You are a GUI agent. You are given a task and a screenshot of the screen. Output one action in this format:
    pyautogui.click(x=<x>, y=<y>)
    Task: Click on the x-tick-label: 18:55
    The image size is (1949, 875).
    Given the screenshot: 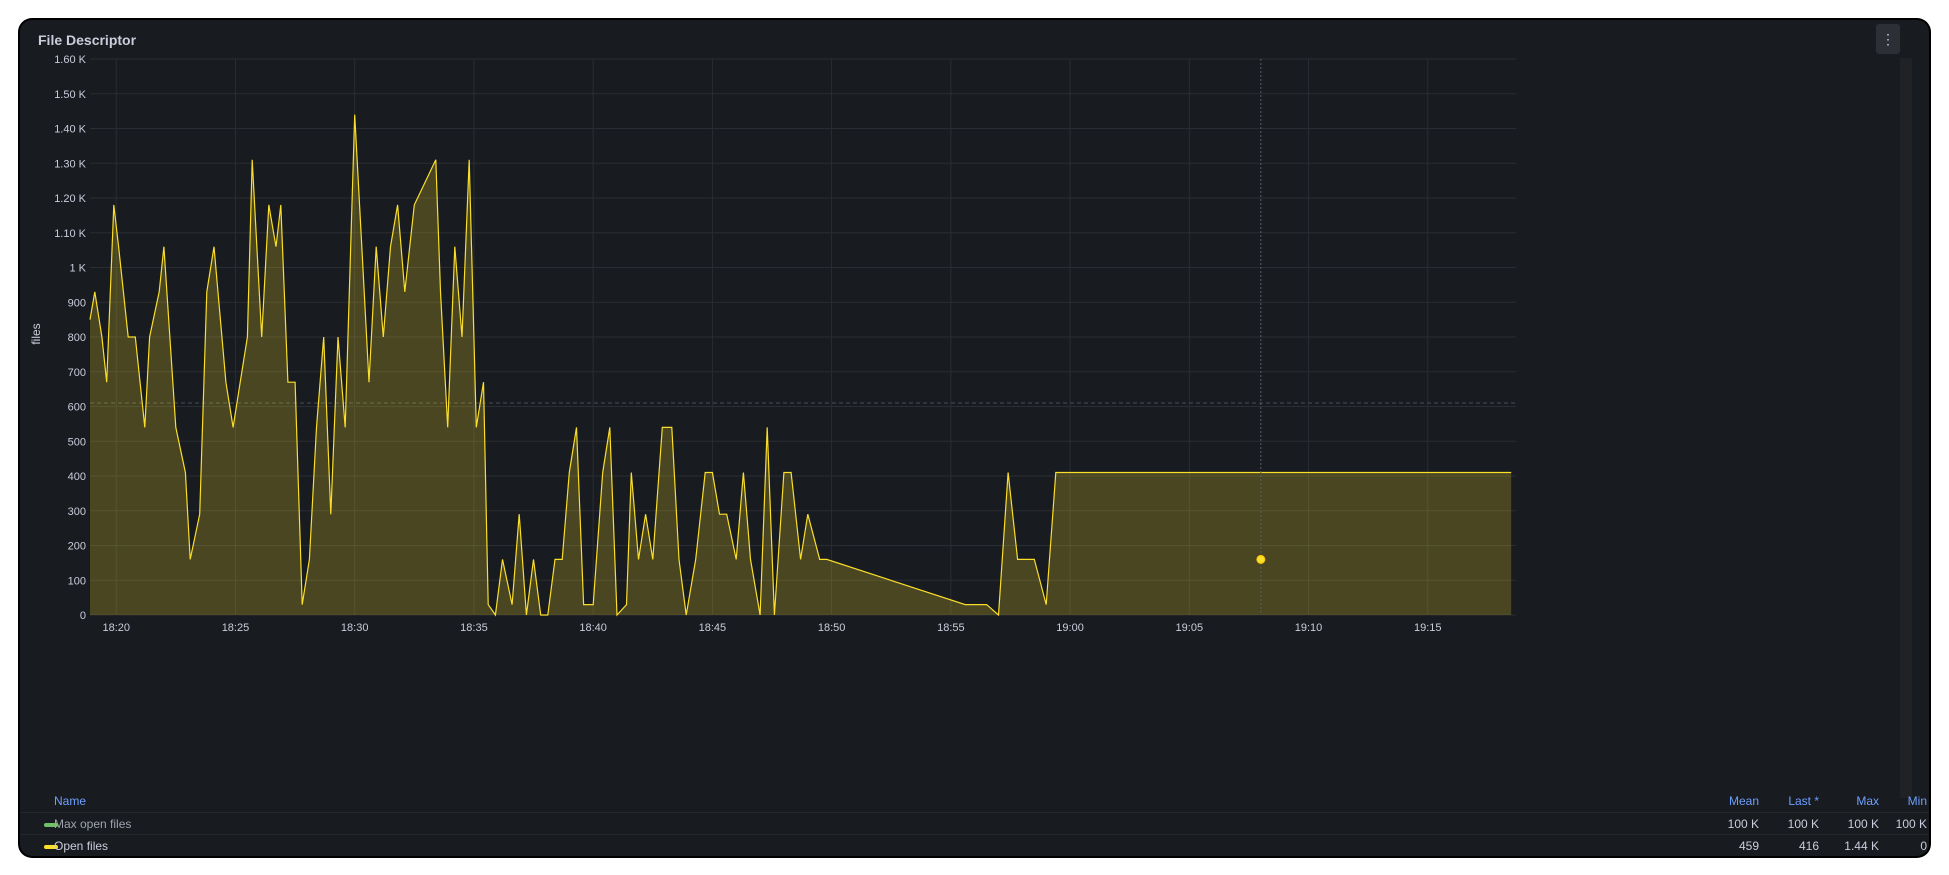 What is the action you would take?
    pyautogui.click(x=951, y=628)
    